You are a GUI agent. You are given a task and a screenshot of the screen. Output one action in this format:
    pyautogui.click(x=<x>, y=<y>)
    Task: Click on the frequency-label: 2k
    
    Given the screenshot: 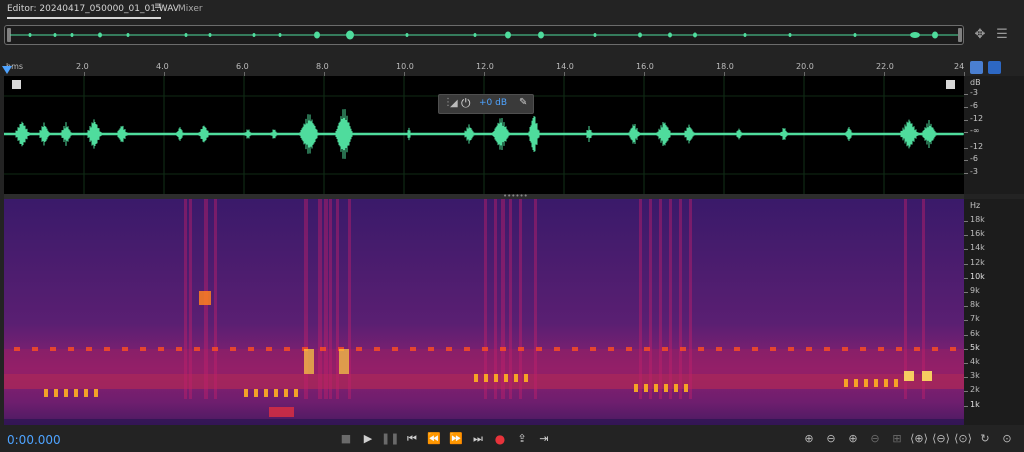 What is the action you would take?
    pyautogui.click(x=975, y=390)
    